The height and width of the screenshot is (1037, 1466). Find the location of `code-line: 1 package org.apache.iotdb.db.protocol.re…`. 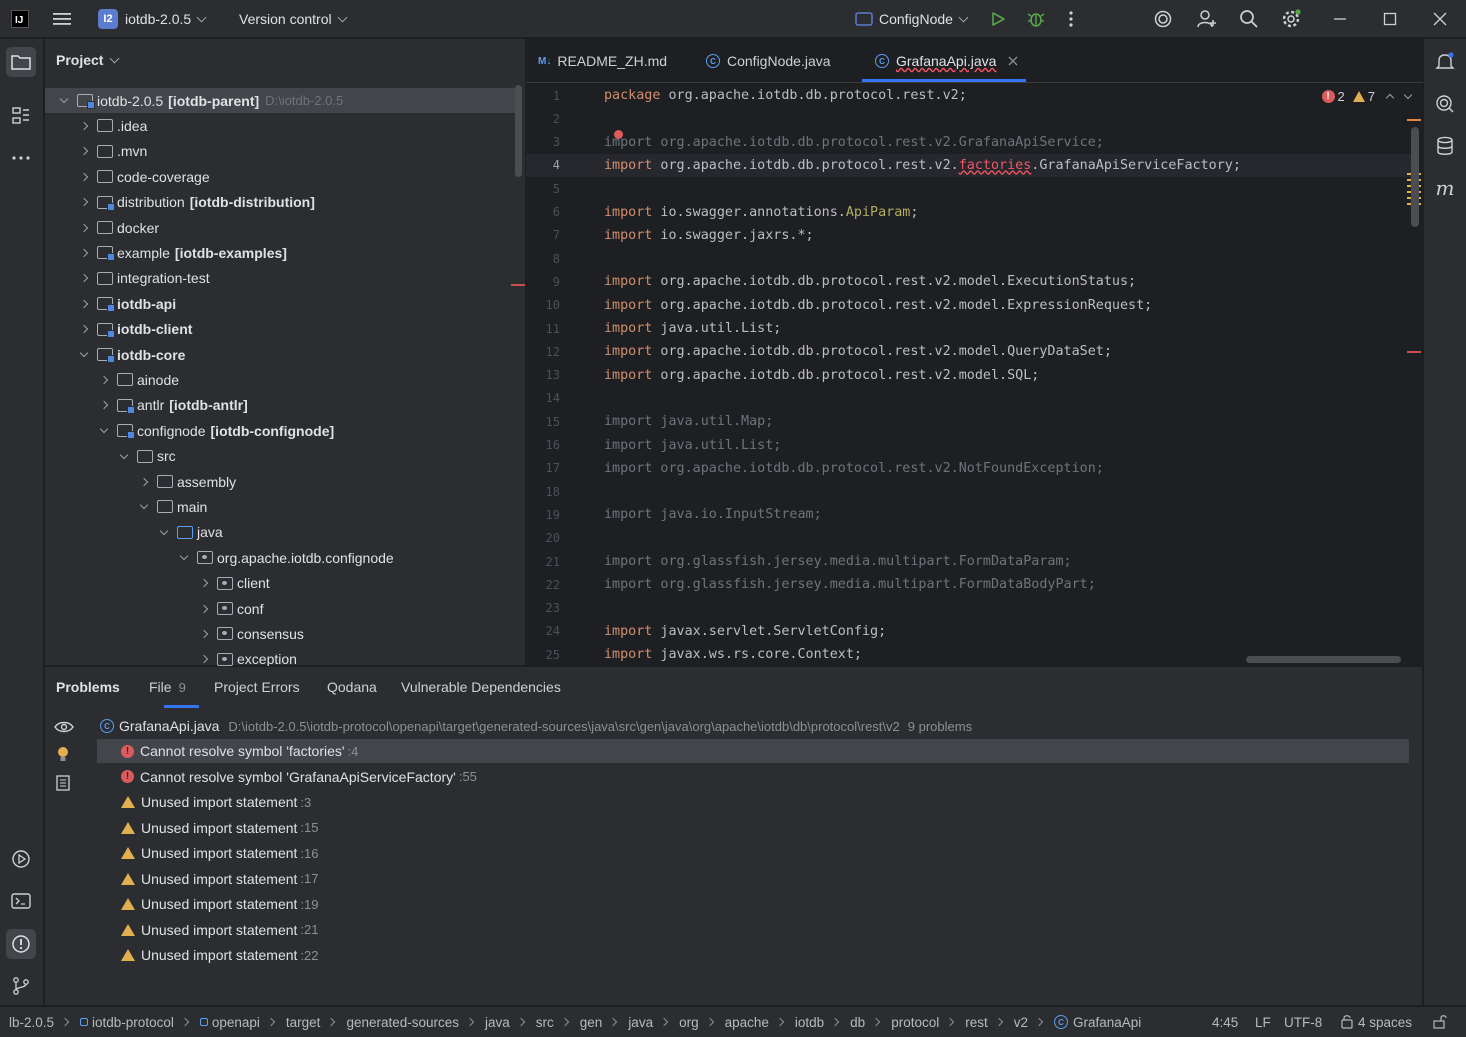

code-line: 1 package org.apache.iotdb.db.protocol.re… is located at coordinates (968, 95).